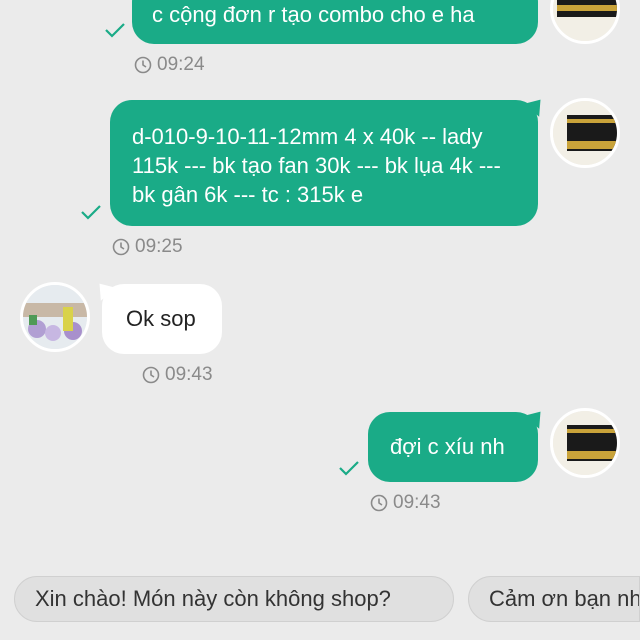 This screenshot has height=640, width=640. I want to click on customer-avatar, so click(55, 317).